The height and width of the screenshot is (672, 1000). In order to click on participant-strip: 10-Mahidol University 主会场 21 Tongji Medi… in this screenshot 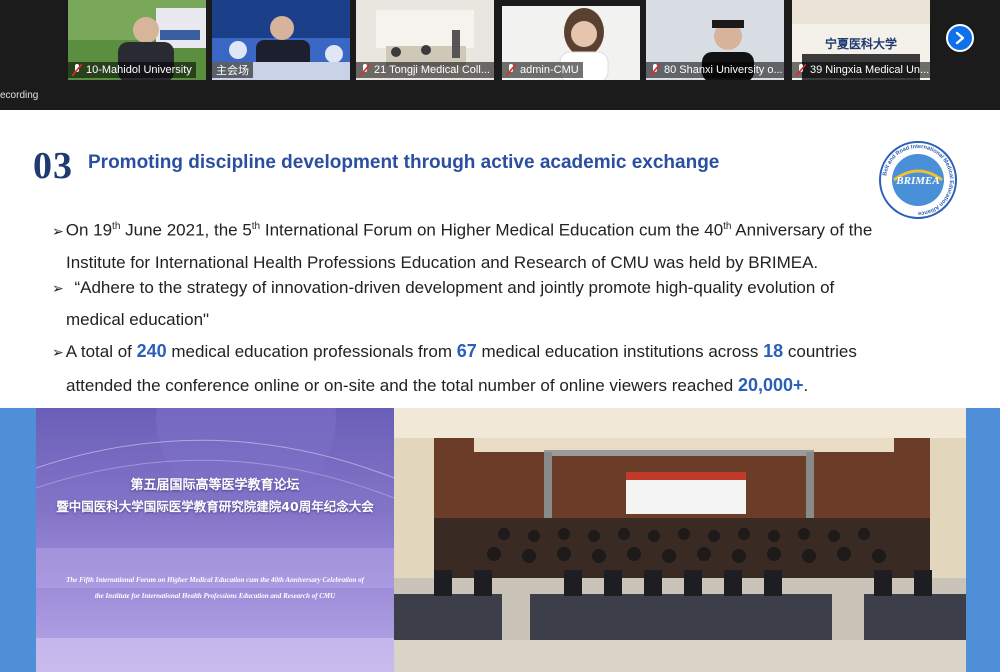, I will do `click(500, 42)`.